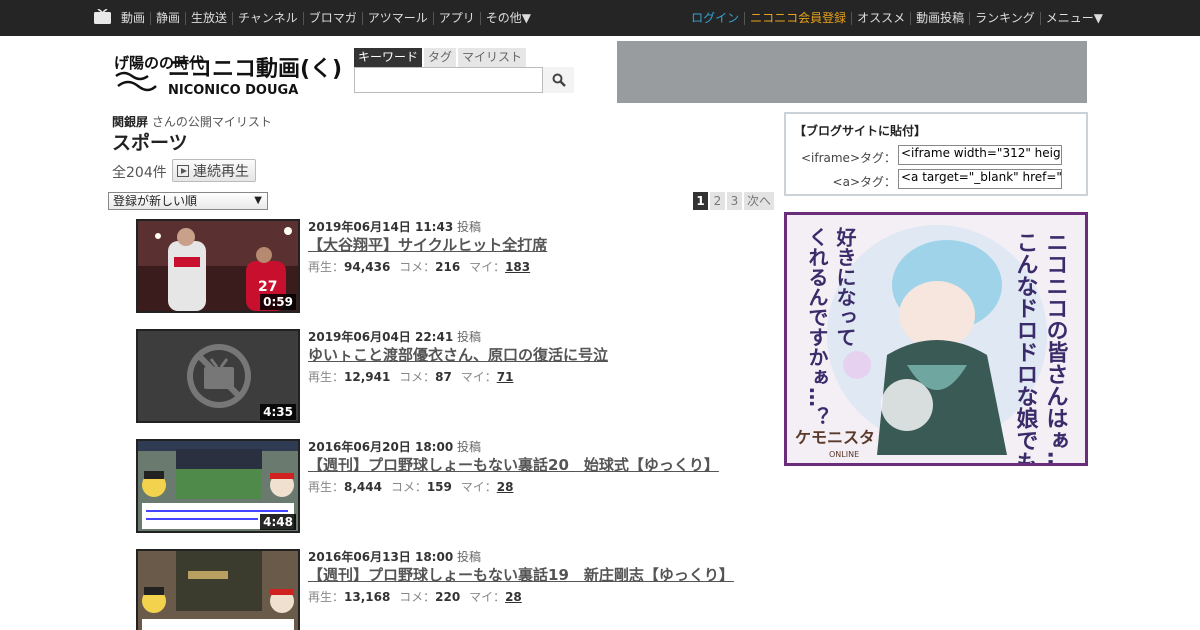  I want to click on pagination: 1 2 3 次へ, so click(734, 201).